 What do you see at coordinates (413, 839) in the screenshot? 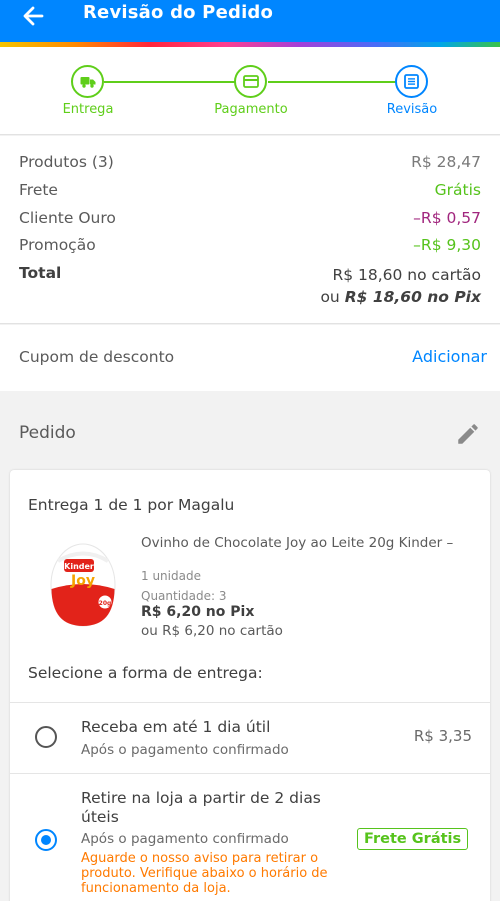
I see `free-shipping-badge: Frete Grátis` at bounding box center [413, 839].